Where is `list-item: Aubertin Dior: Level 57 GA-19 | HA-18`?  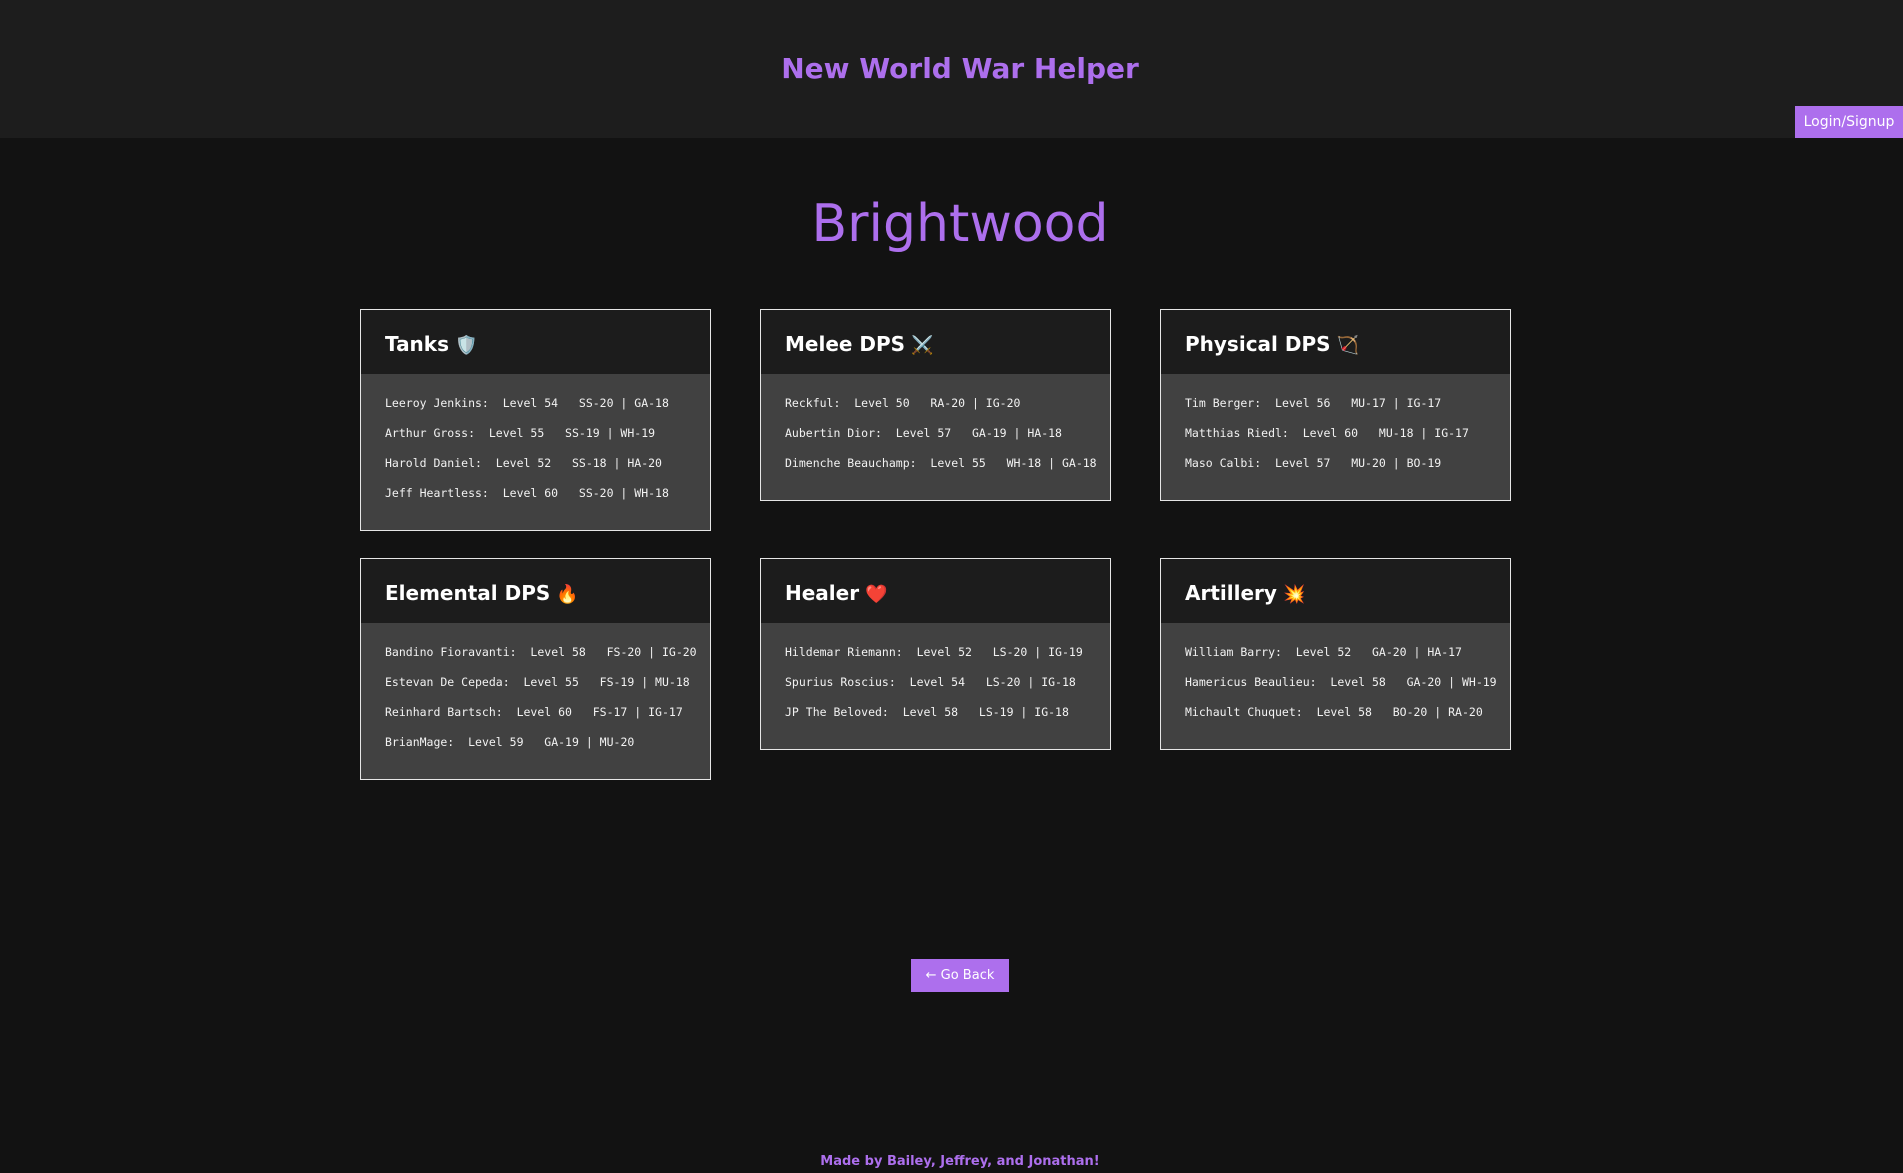 list-item: Aubertin Dior: Level 57 GA-19 | HA-18 is located at coordinates (935, 441).